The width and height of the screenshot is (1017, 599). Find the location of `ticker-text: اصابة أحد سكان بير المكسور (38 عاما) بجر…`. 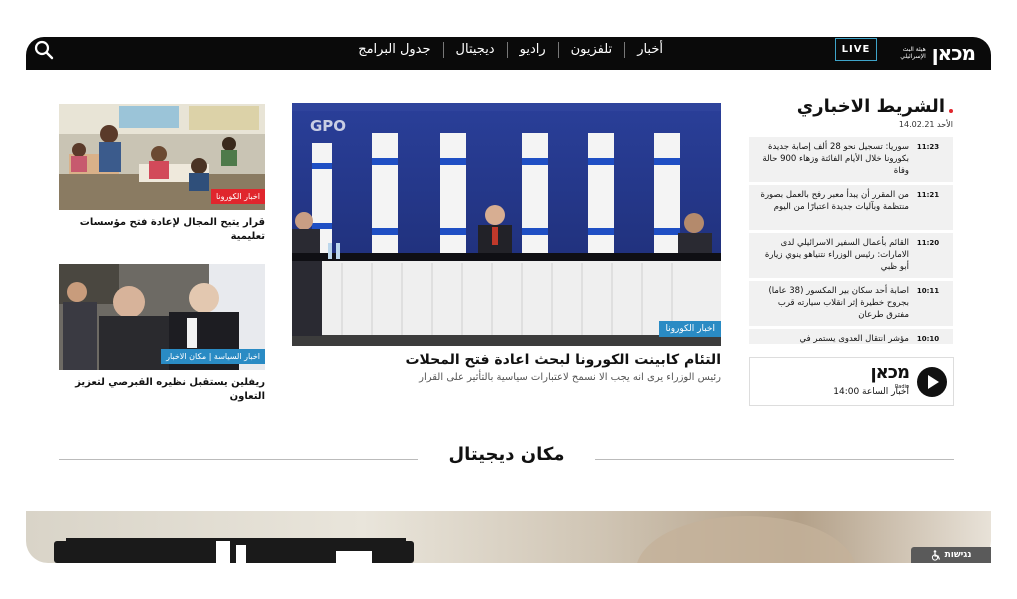

ticker-text: اصابة أحد سكان بير المكسور (38 عاما) بجر… is located at coordinates (832, 303).